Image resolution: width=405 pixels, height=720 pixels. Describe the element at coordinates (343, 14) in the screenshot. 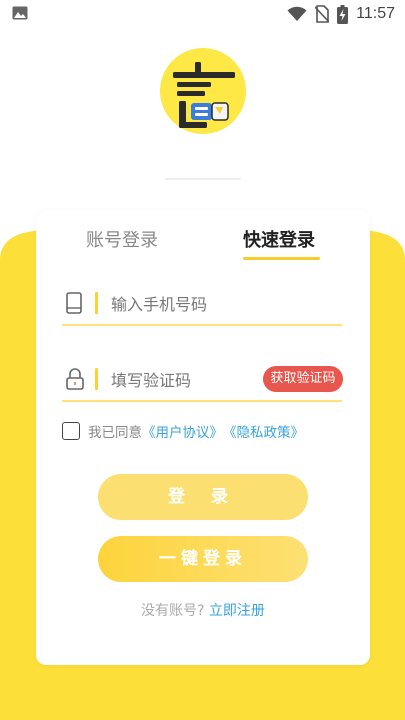

I see `battery-charging-icon` at that location.